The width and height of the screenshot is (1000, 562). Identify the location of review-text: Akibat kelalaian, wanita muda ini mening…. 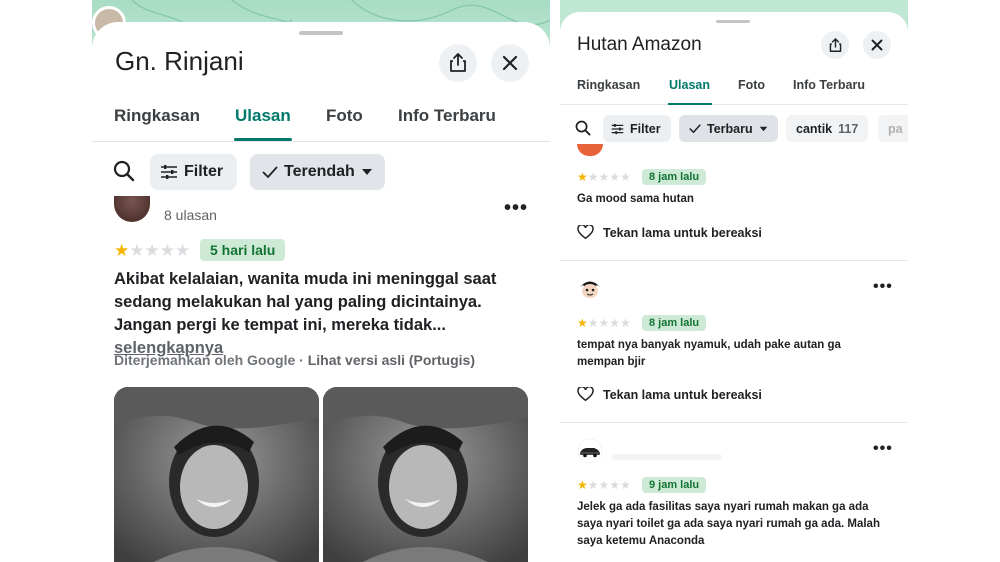
(324, 314).